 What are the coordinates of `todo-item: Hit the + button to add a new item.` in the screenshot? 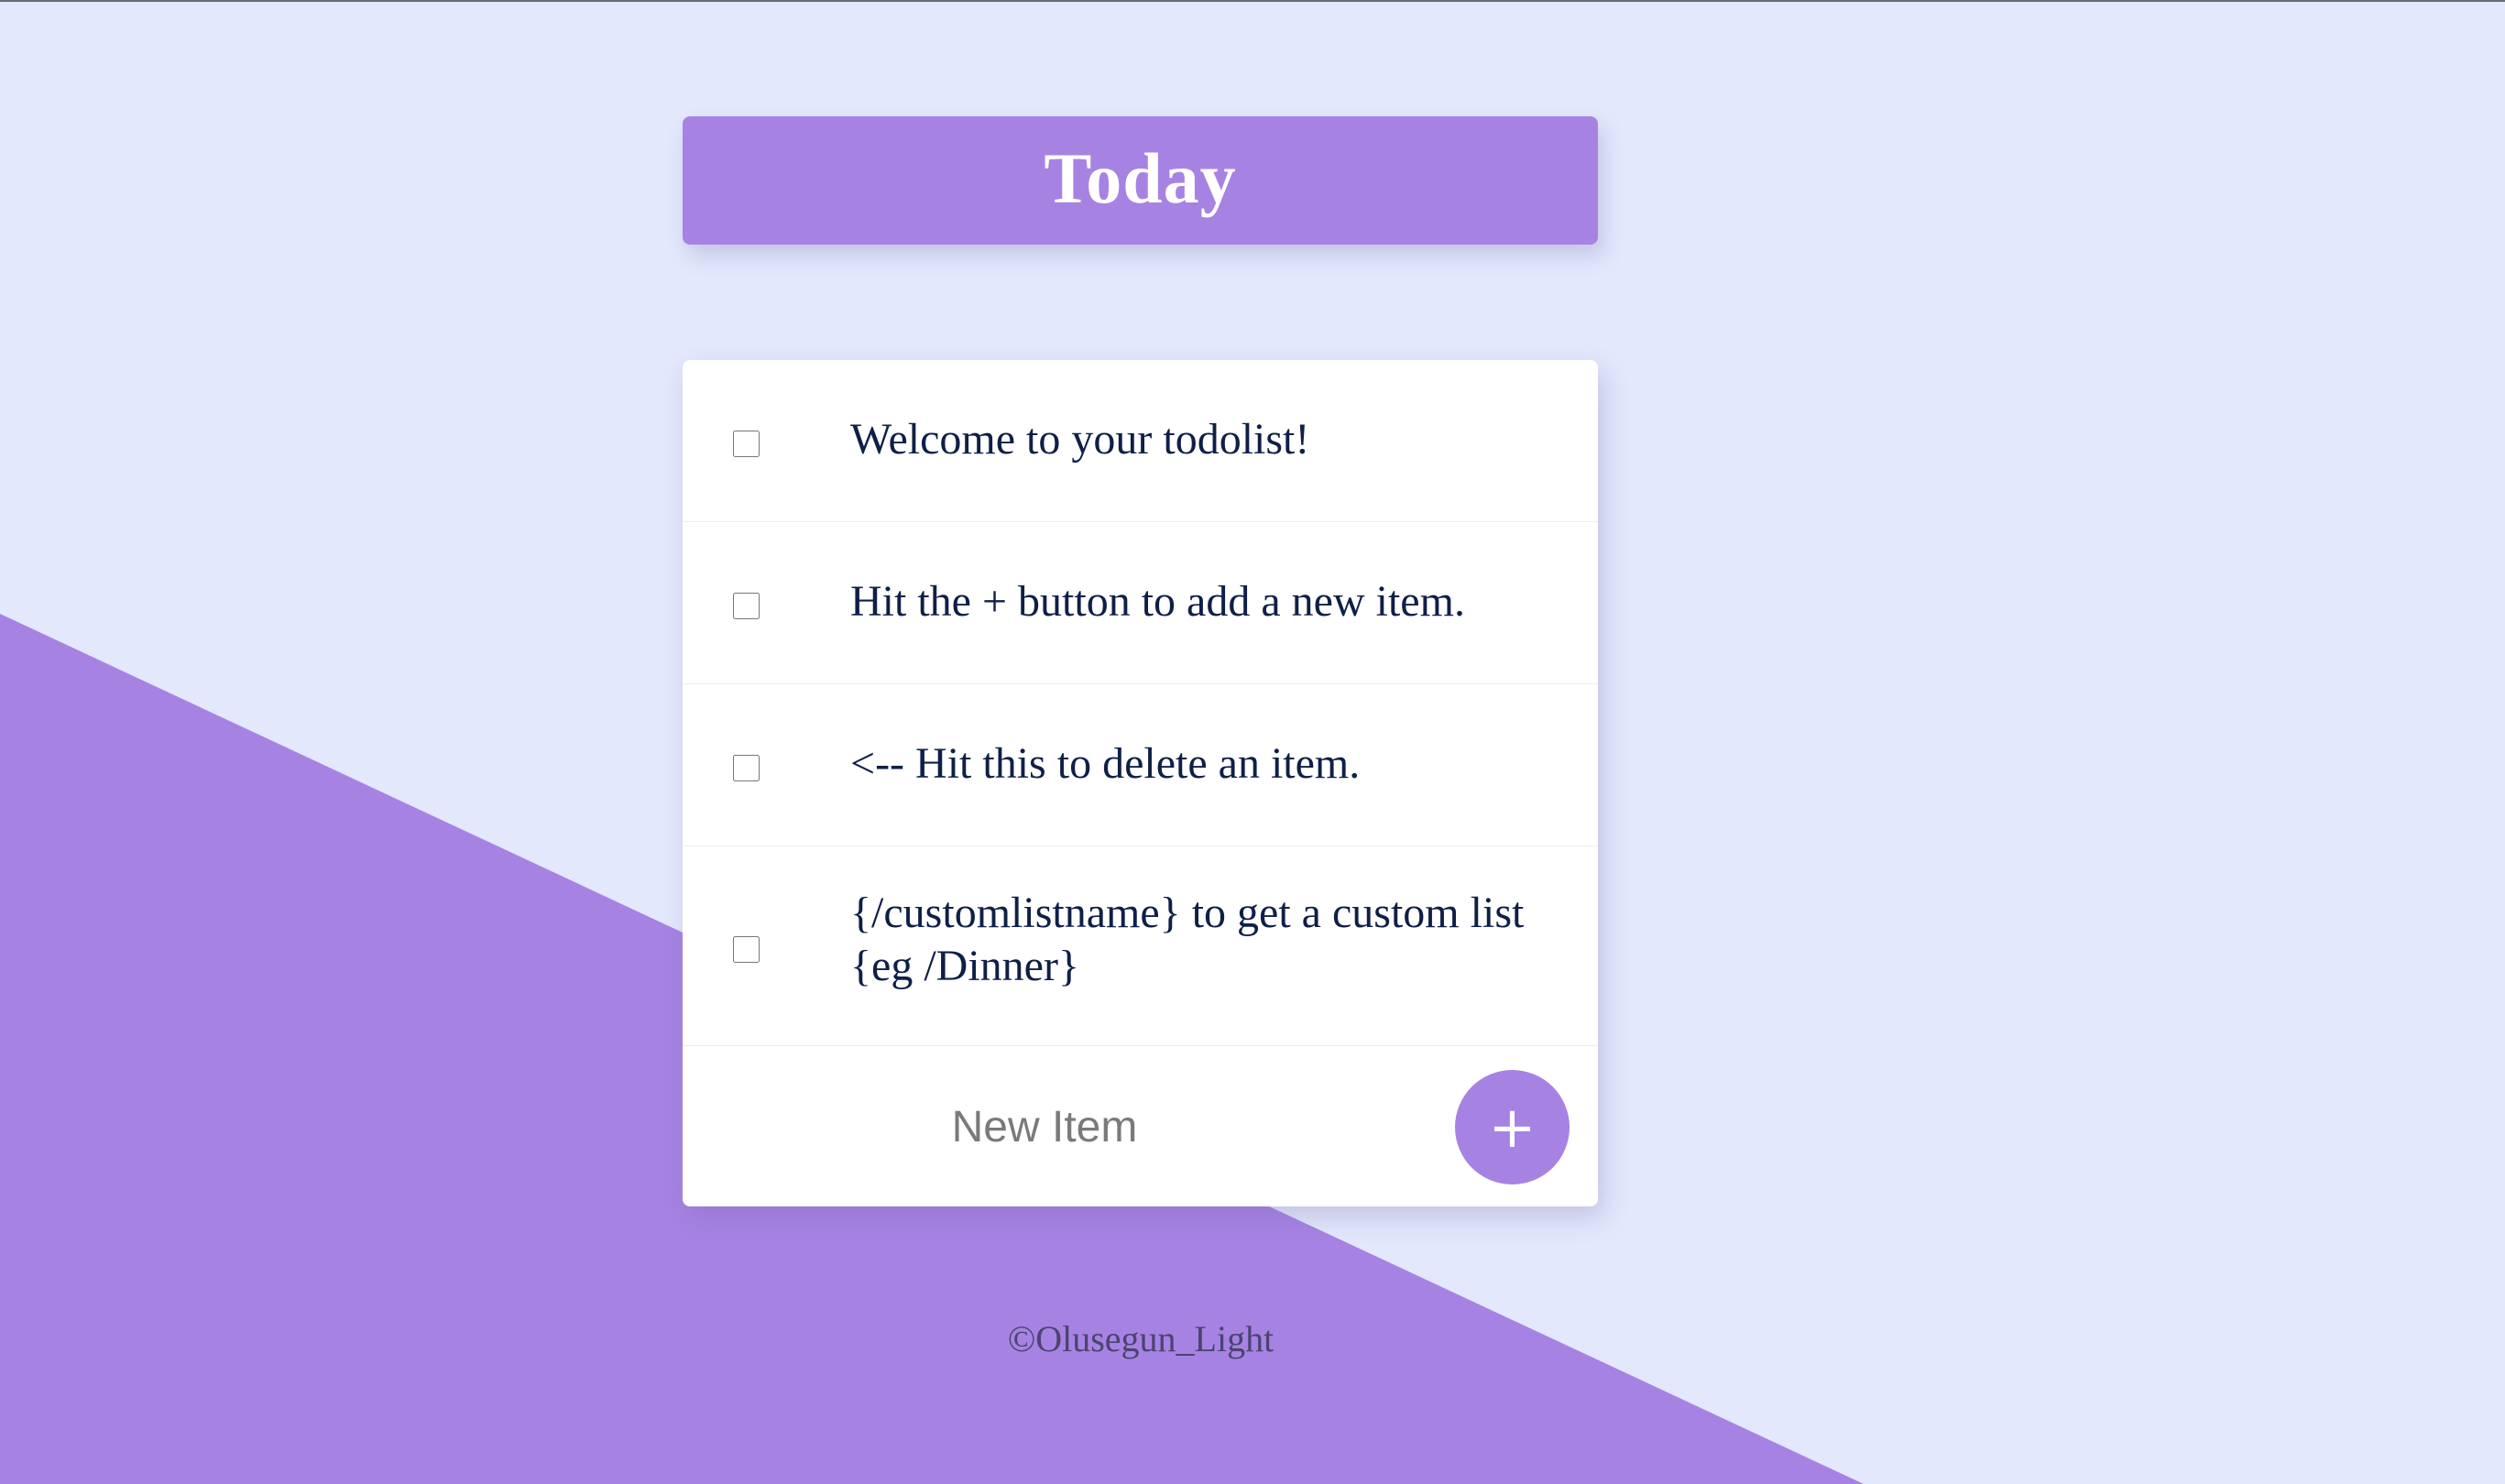 It's located at (1140, 603).